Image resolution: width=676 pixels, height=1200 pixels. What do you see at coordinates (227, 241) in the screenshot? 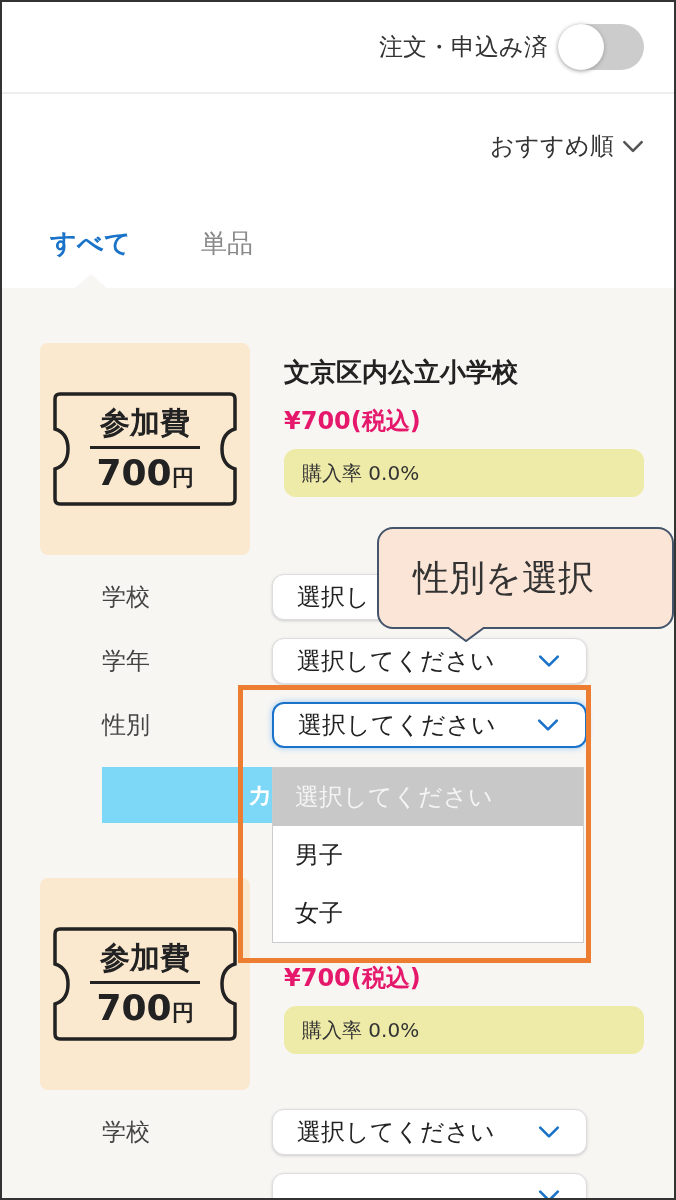
I see `tab: 単品` at bounding box center [227, 241].